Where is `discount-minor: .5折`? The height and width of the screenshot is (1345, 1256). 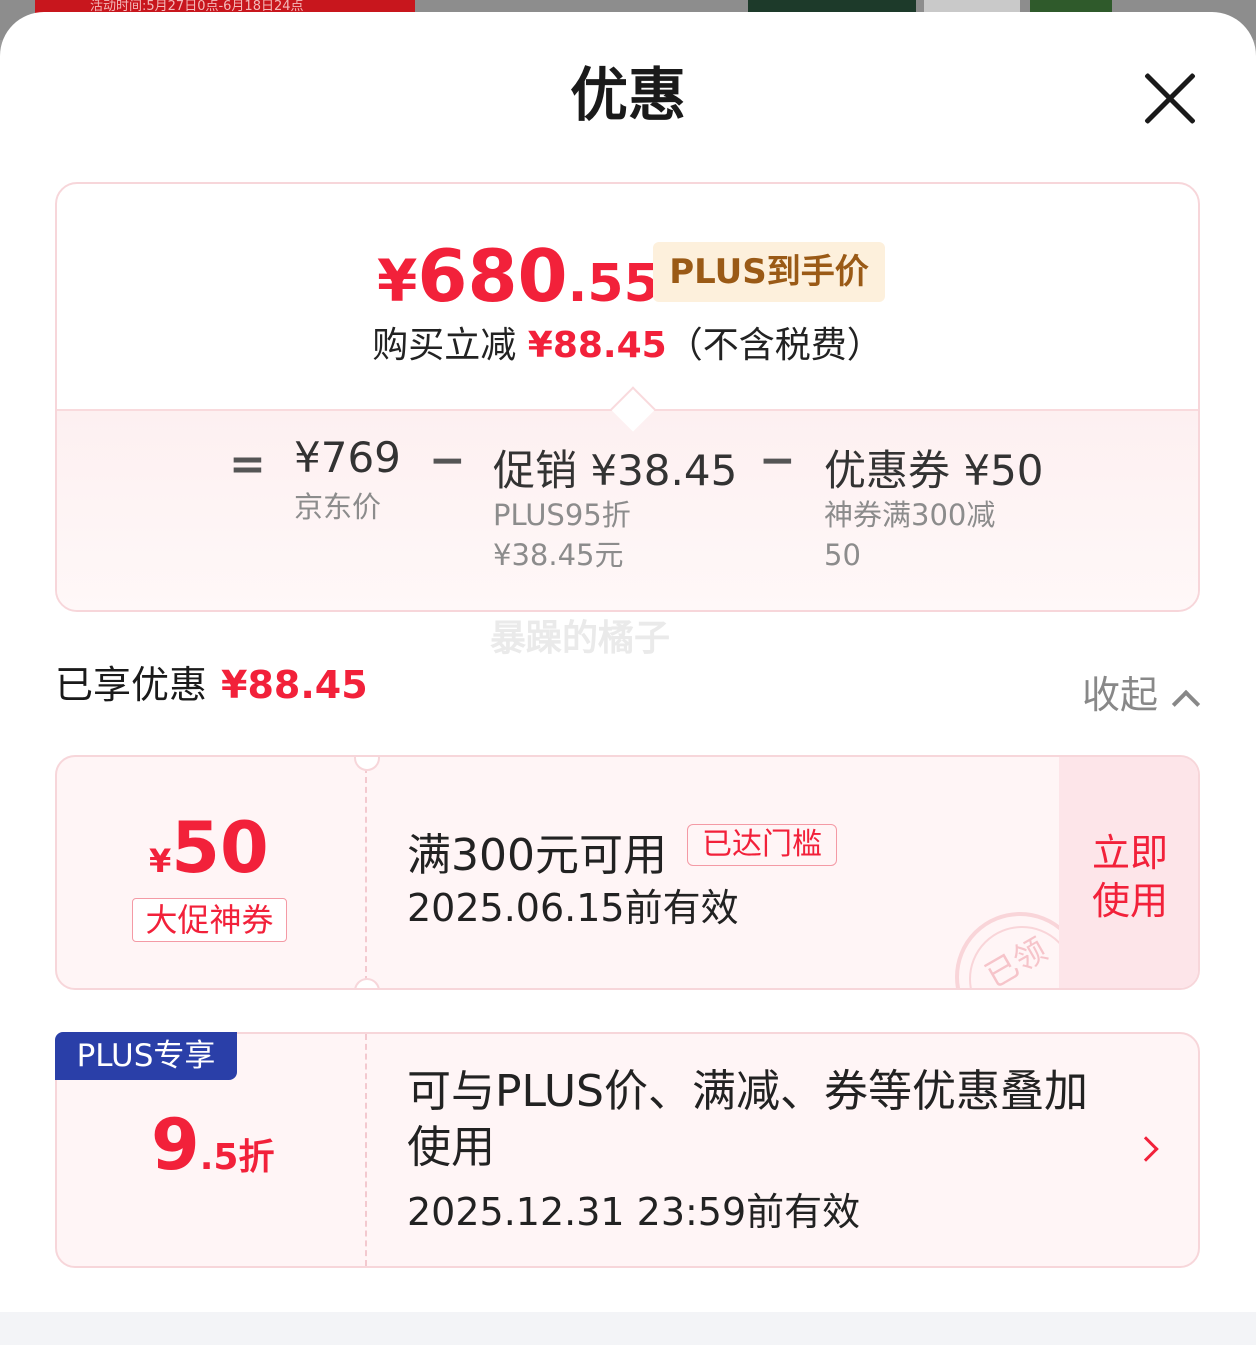 discount-minor: .5折 is located at coordinates (237, 1157).